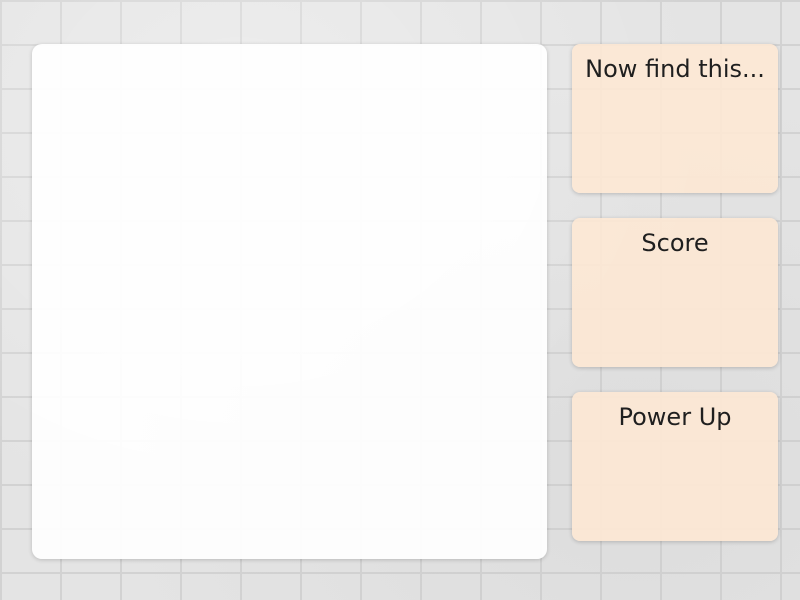  Describe the element at coordinates (675, 243) in the screenshot. I see `score-title: Score` at that location.